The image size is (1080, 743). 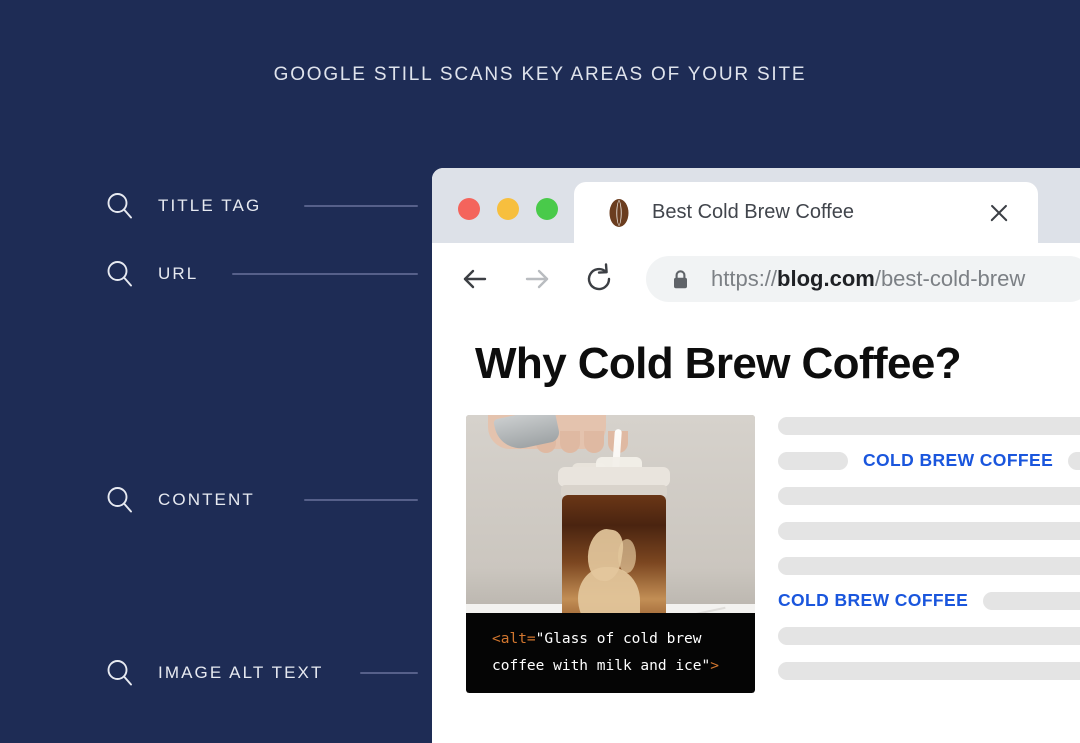 I want to click on article-text-column: COLD BREW COFFEE COLD BREW COFFEE, so click(x=929, y=555).